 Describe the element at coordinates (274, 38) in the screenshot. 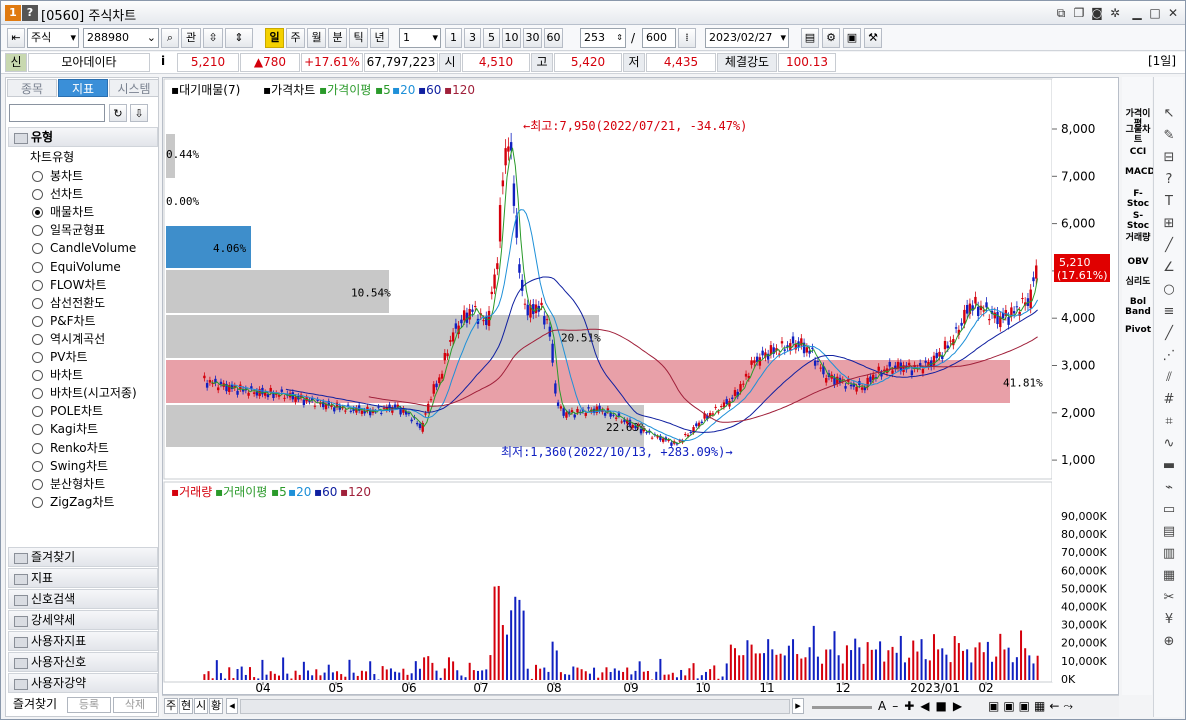

I see `period-0-button: 일` at that location.